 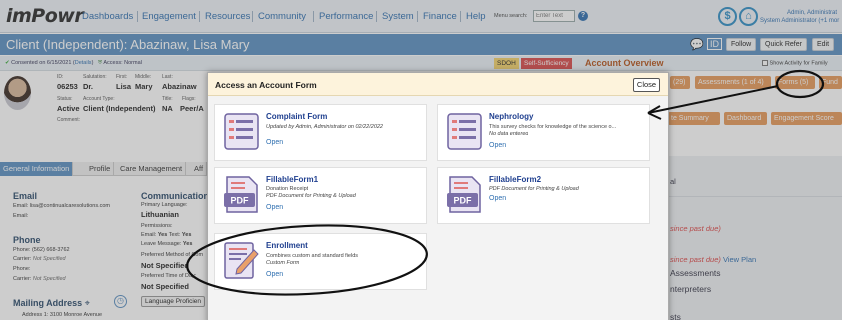 I want to click on form-title: Enrollment, so click(x=287, y=245).